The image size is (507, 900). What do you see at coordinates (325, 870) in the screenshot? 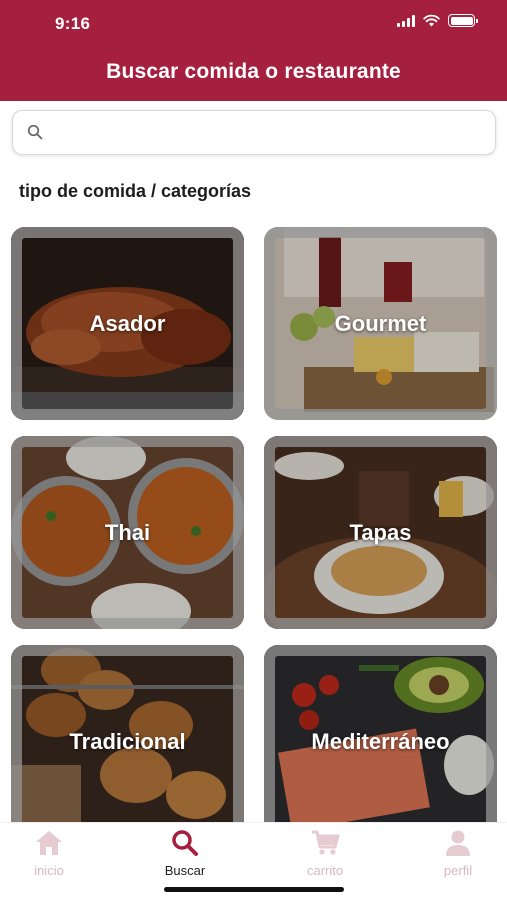
I see `tab-label: carrito` at bounding box center [325, 870].